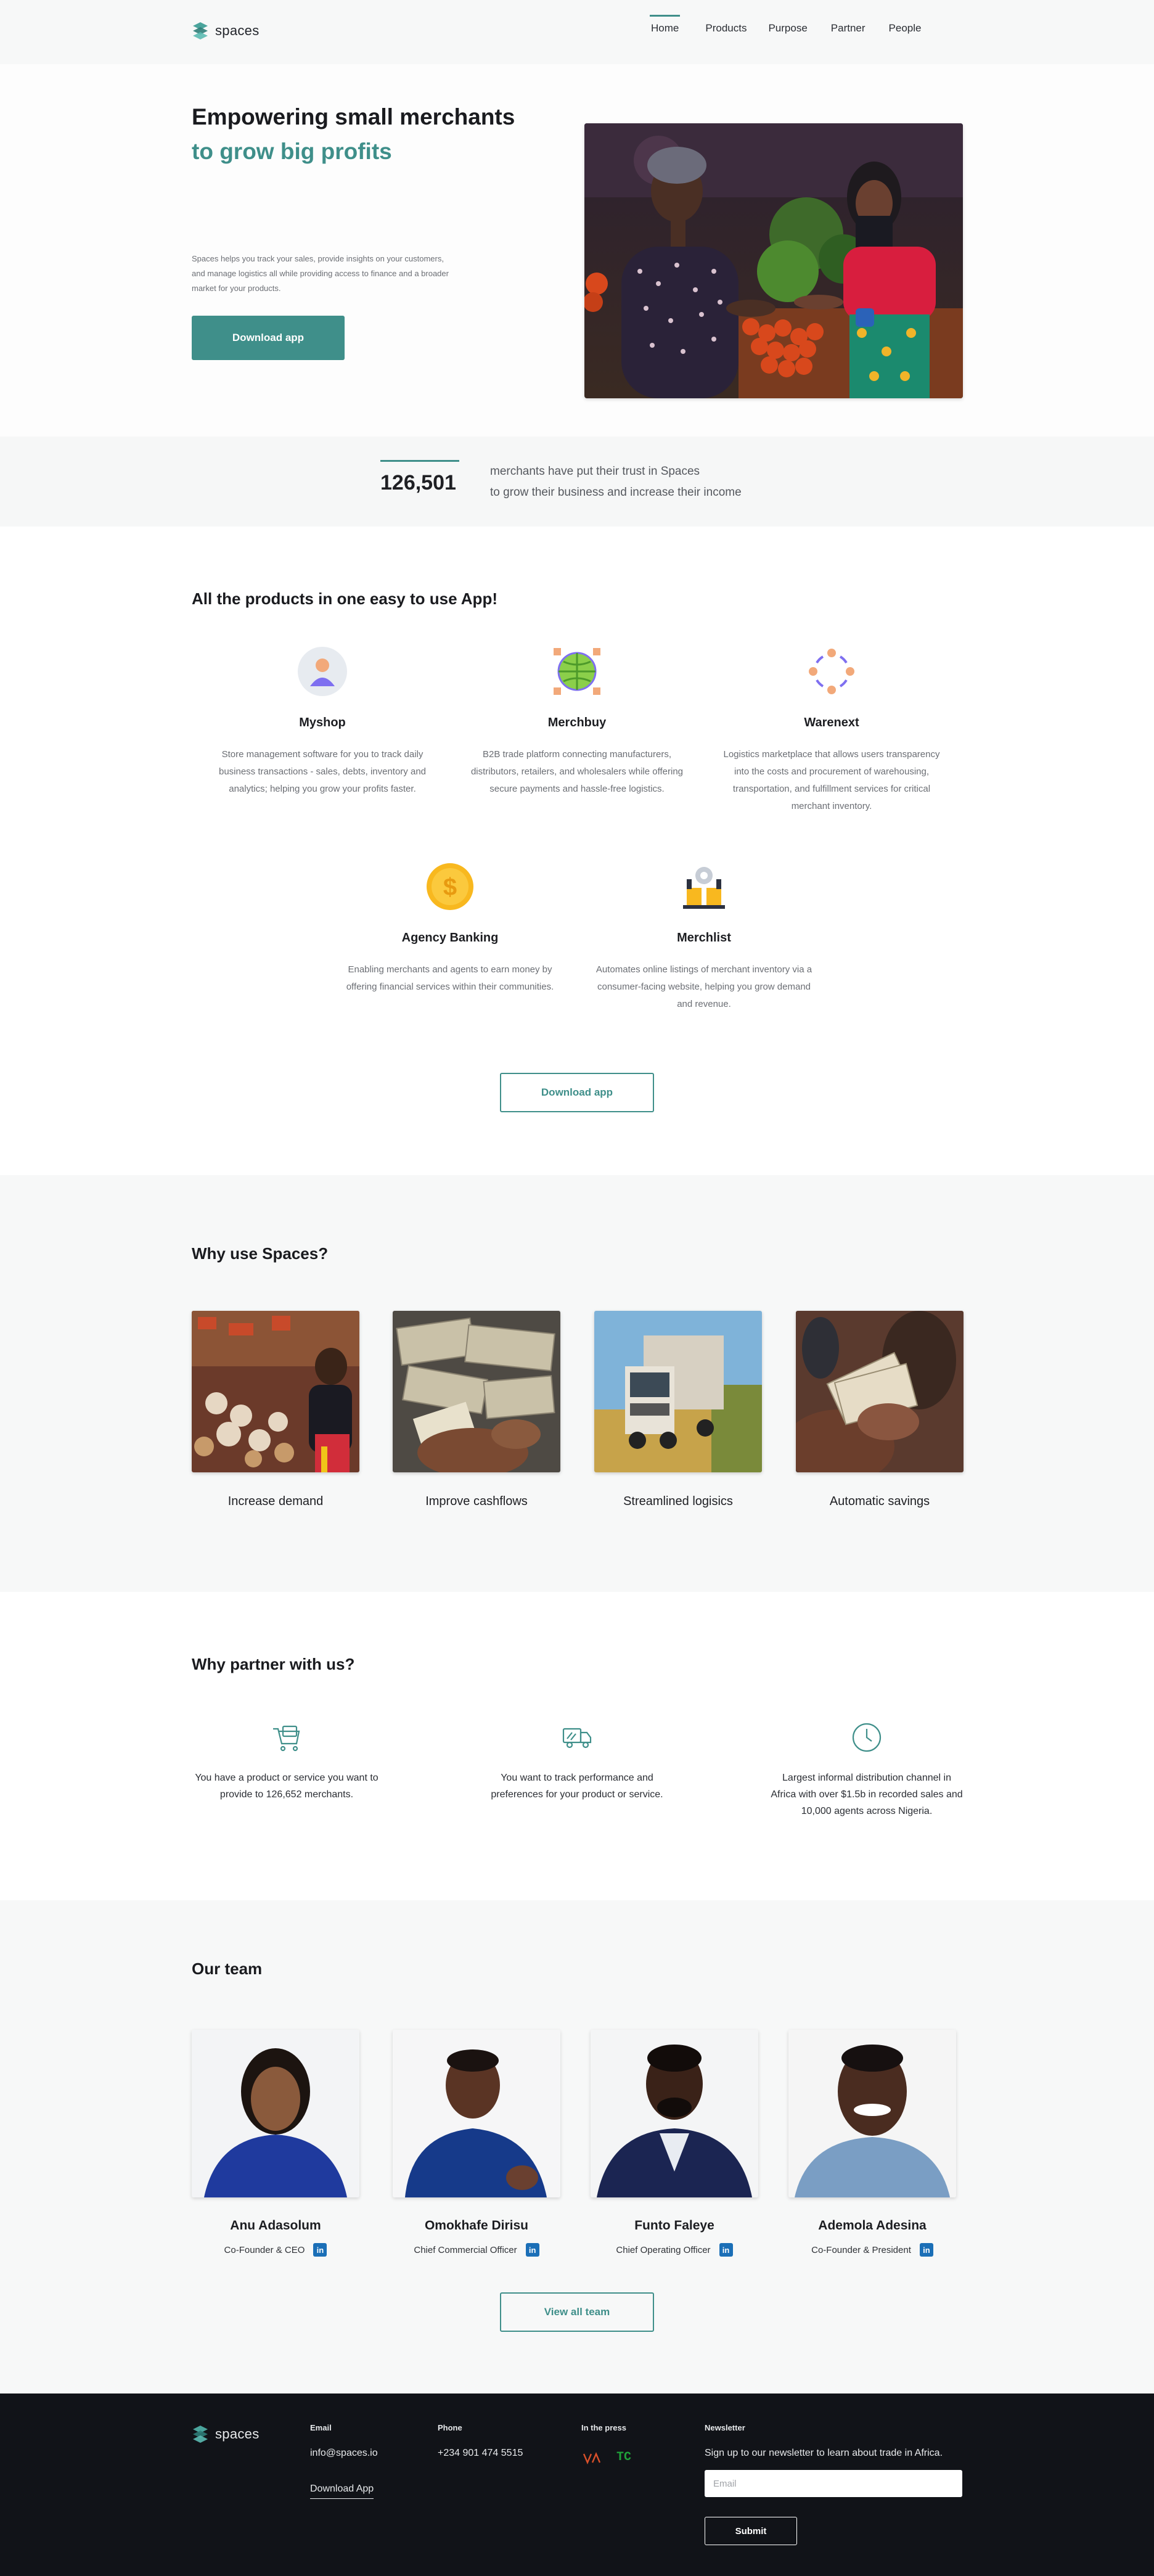 This screenshot has width=1154, height=2576. Describe the element at coordinates (577, 671) in the screenshot. I see `globe-icon` at that location.